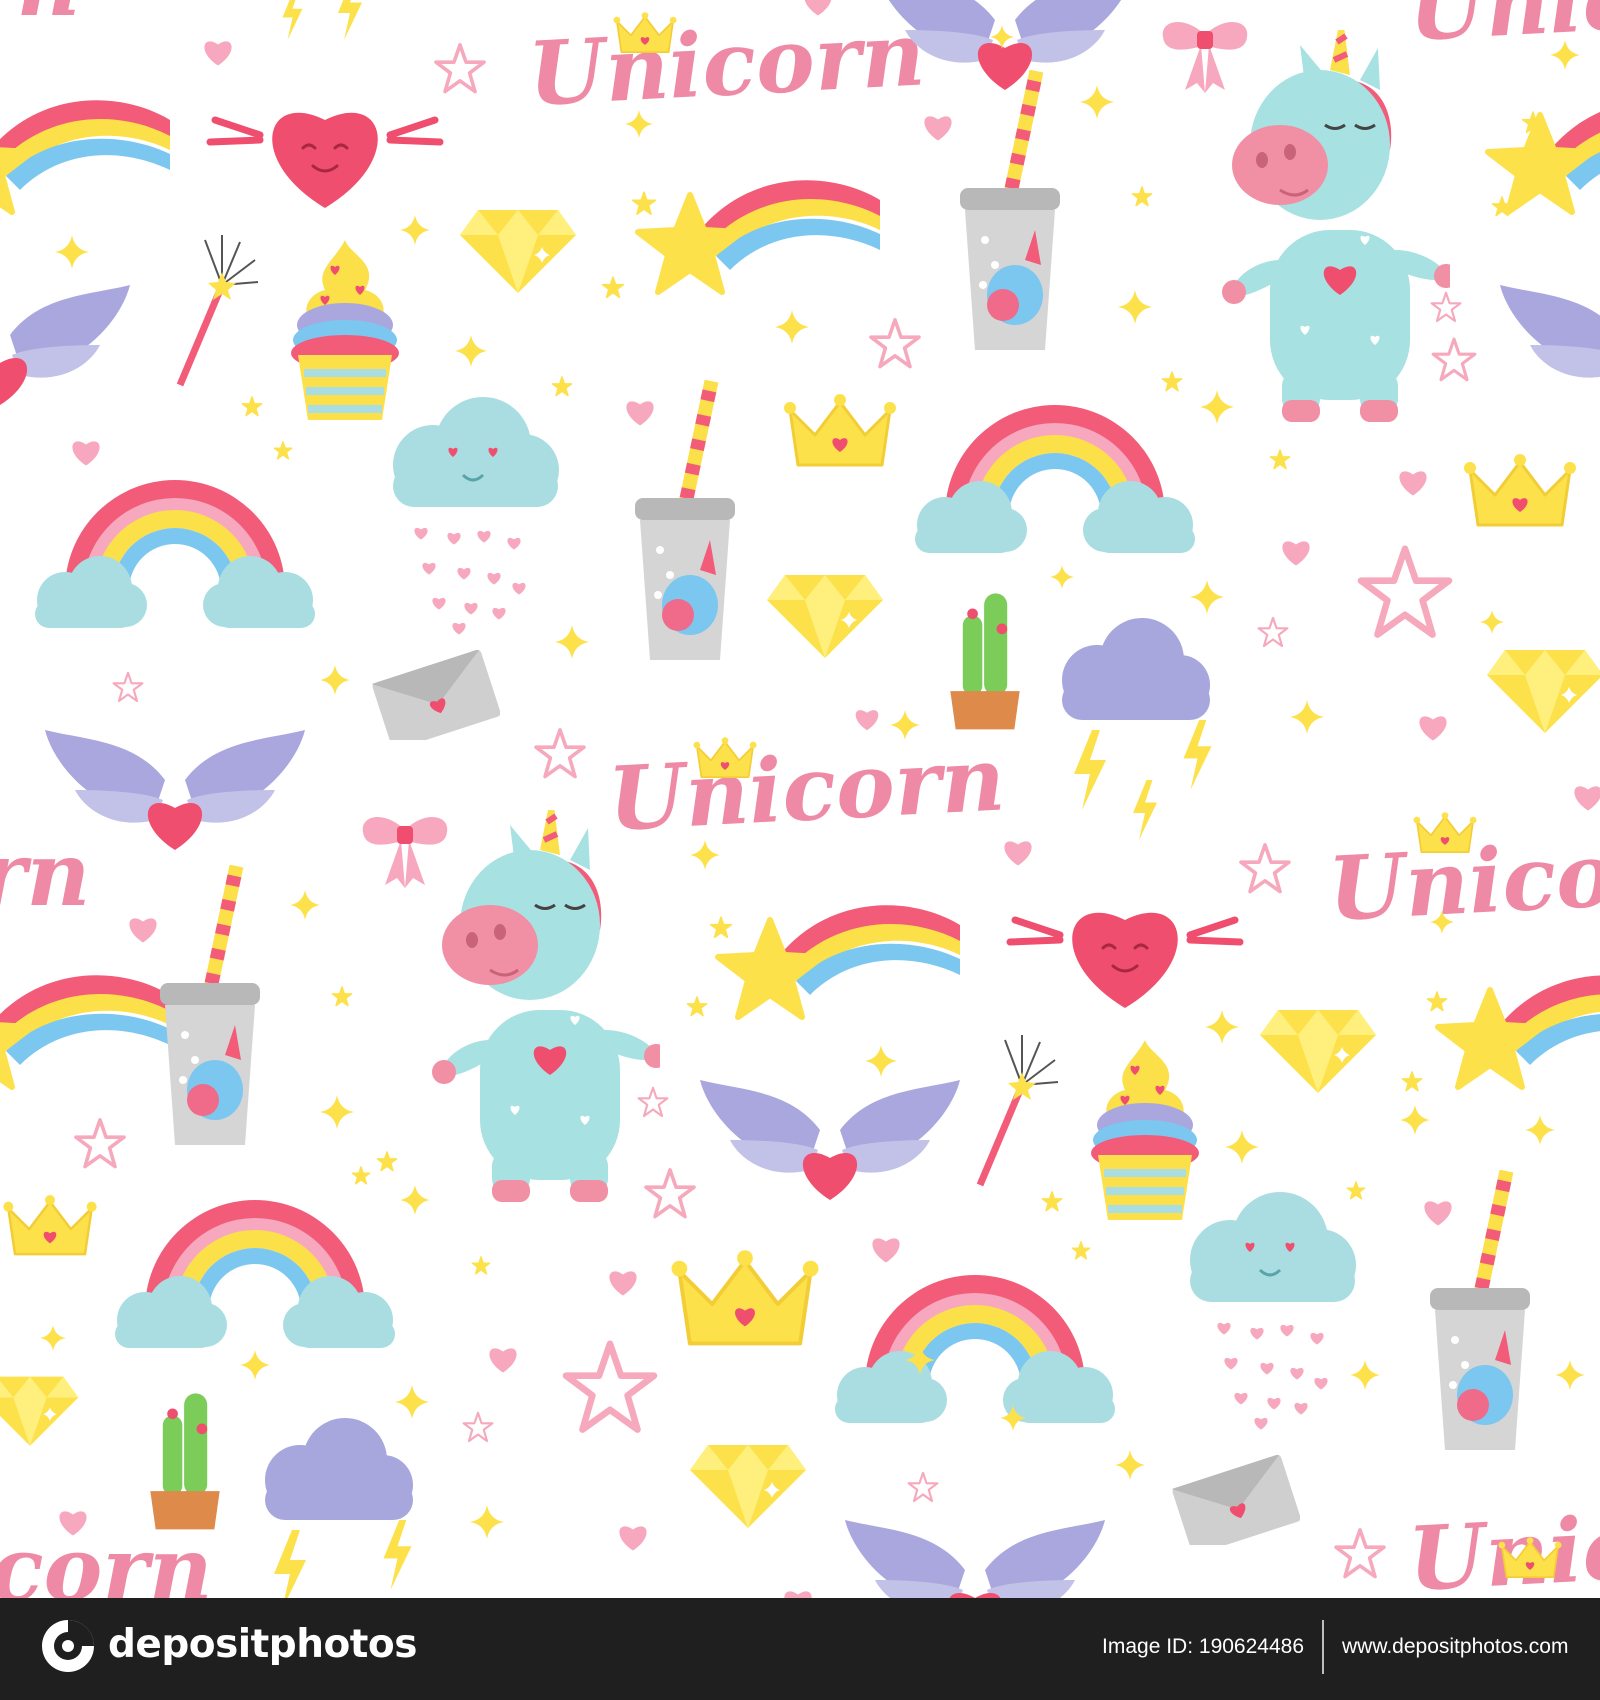 This screenshot has height=1700, width=1600. I want to click on unicorn-word-partial: corn, so click(106, 1557).